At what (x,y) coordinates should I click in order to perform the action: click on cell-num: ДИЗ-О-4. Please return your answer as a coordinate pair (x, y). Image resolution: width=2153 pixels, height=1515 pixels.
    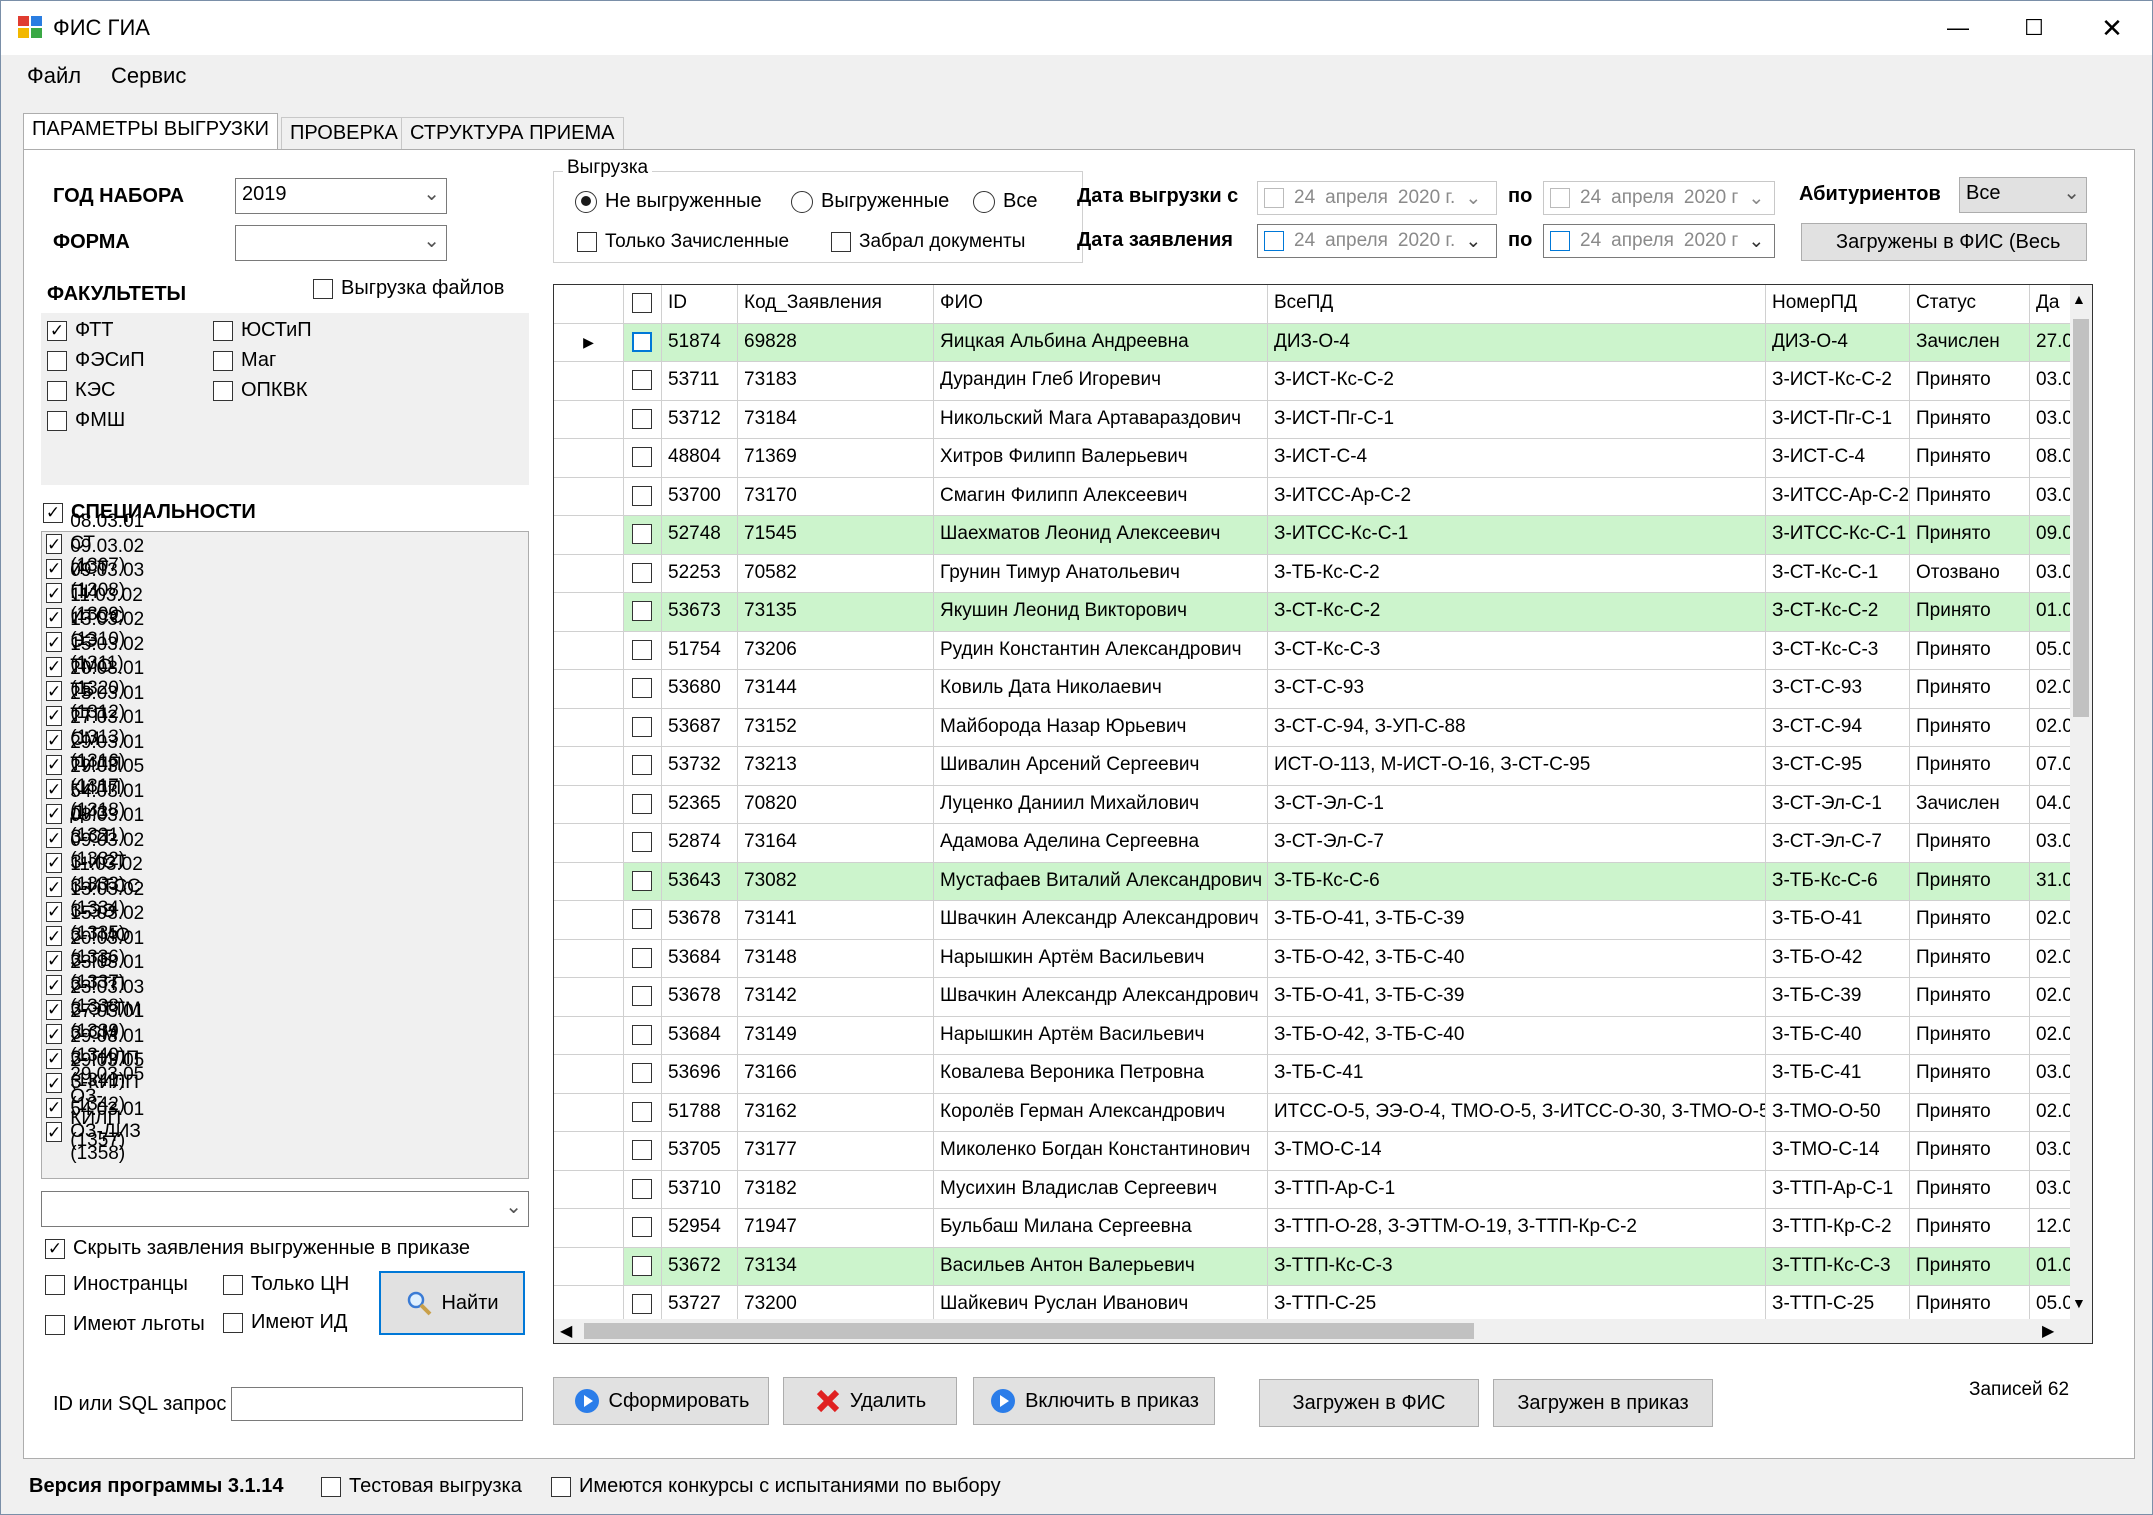
    Looking at the image, I should click on (1838, 342).